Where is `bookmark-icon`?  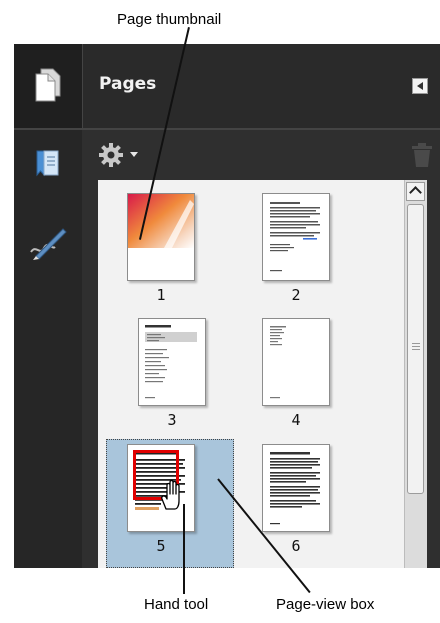 bookmark-icon is located at coordinates (48, 165).